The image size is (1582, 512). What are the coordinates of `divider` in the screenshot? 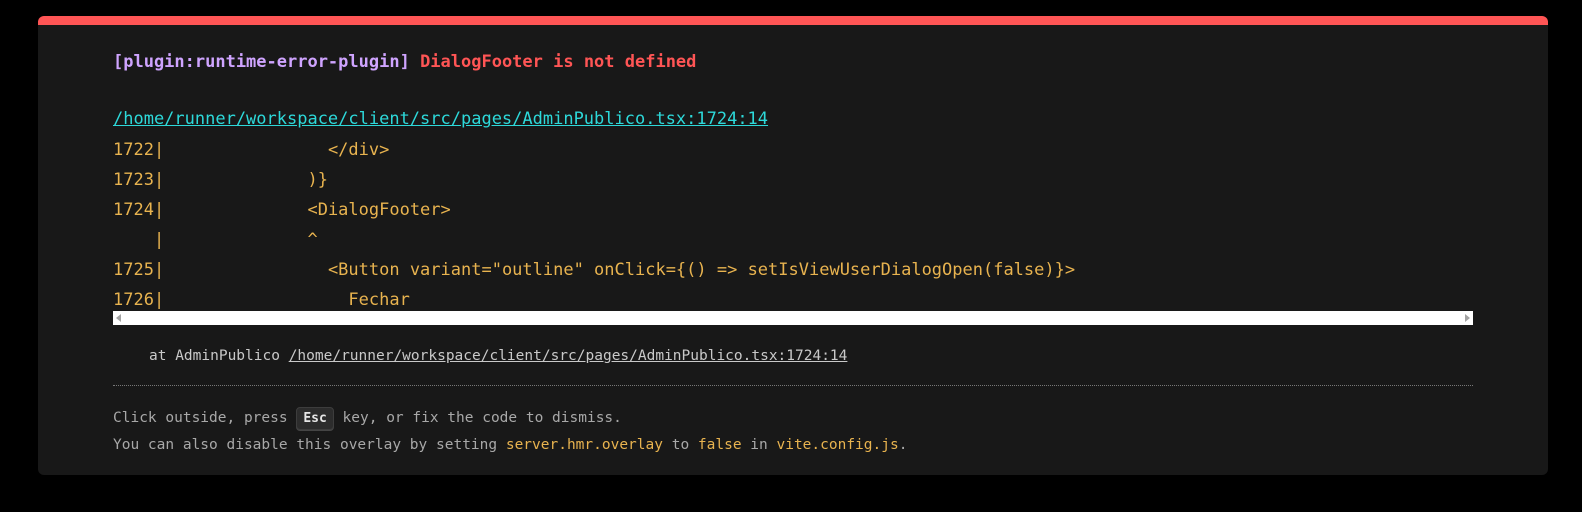 It's located at (793, 385).